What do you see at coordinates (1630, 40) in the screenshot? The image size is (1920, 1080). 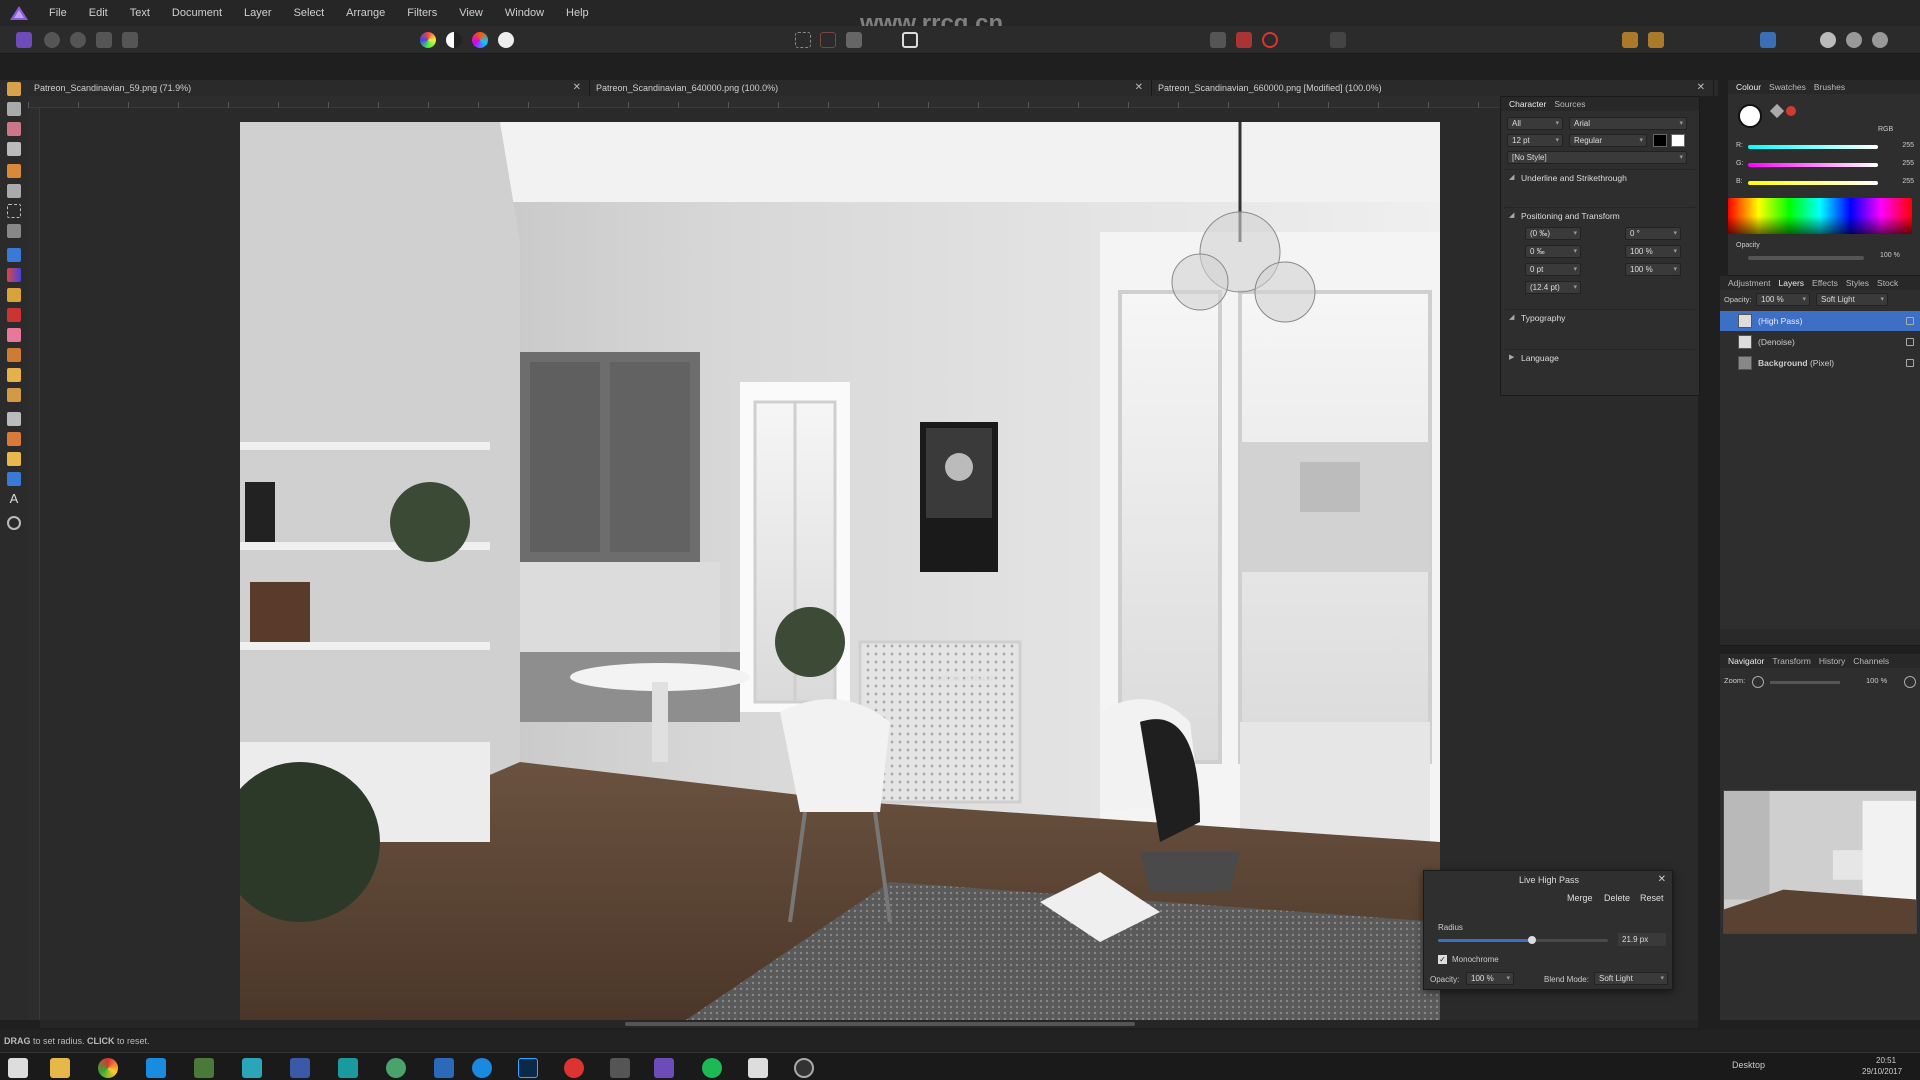 I see `arrange-forward-icon` at bounding box center [1630, 40].